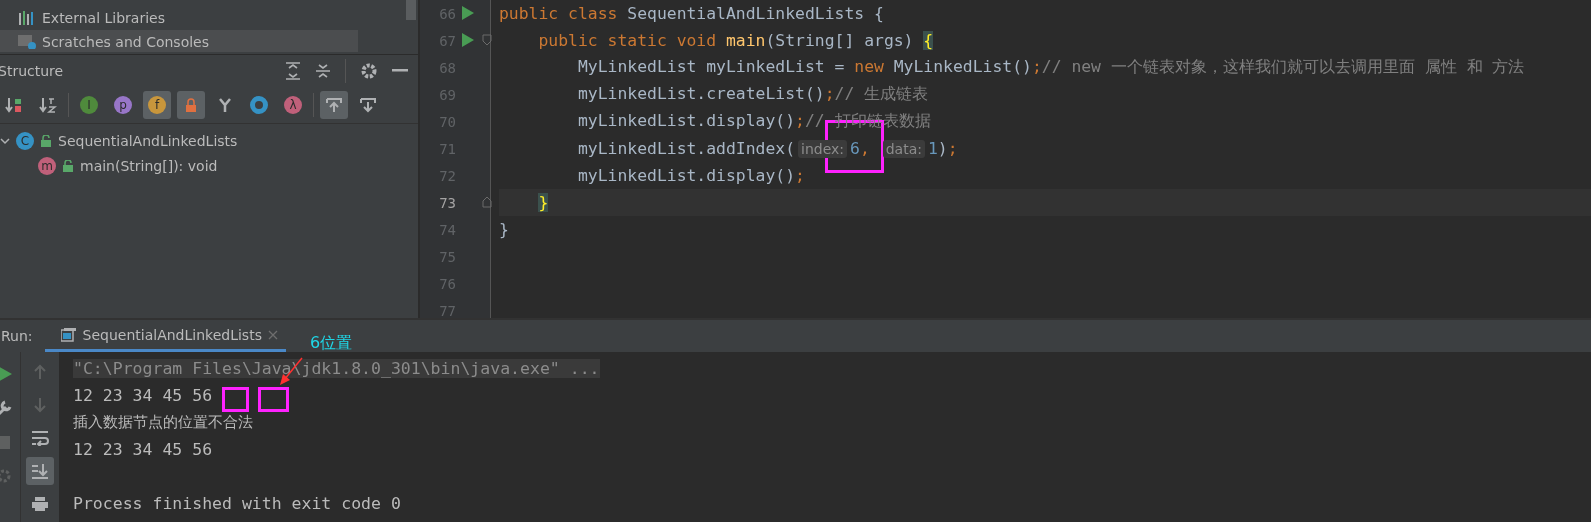 This screenshot has height=522, width=1591. What do you see at coordinates (690, 175) in the screenshot?
I see `code-line: myLinkedList.display();` at bounding box center [690, 175].